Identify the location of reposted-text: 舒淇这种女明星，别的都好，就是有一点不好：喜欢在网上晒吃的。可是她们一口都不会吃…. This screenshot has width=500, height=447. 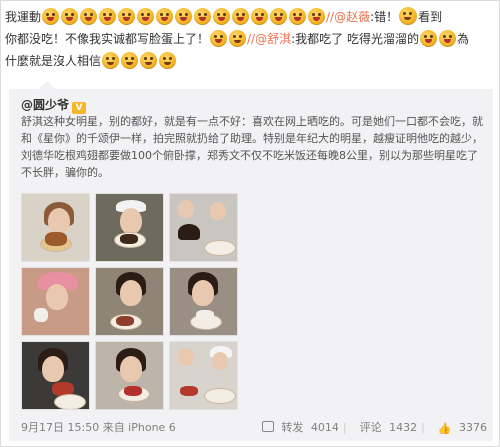
(252, 147).